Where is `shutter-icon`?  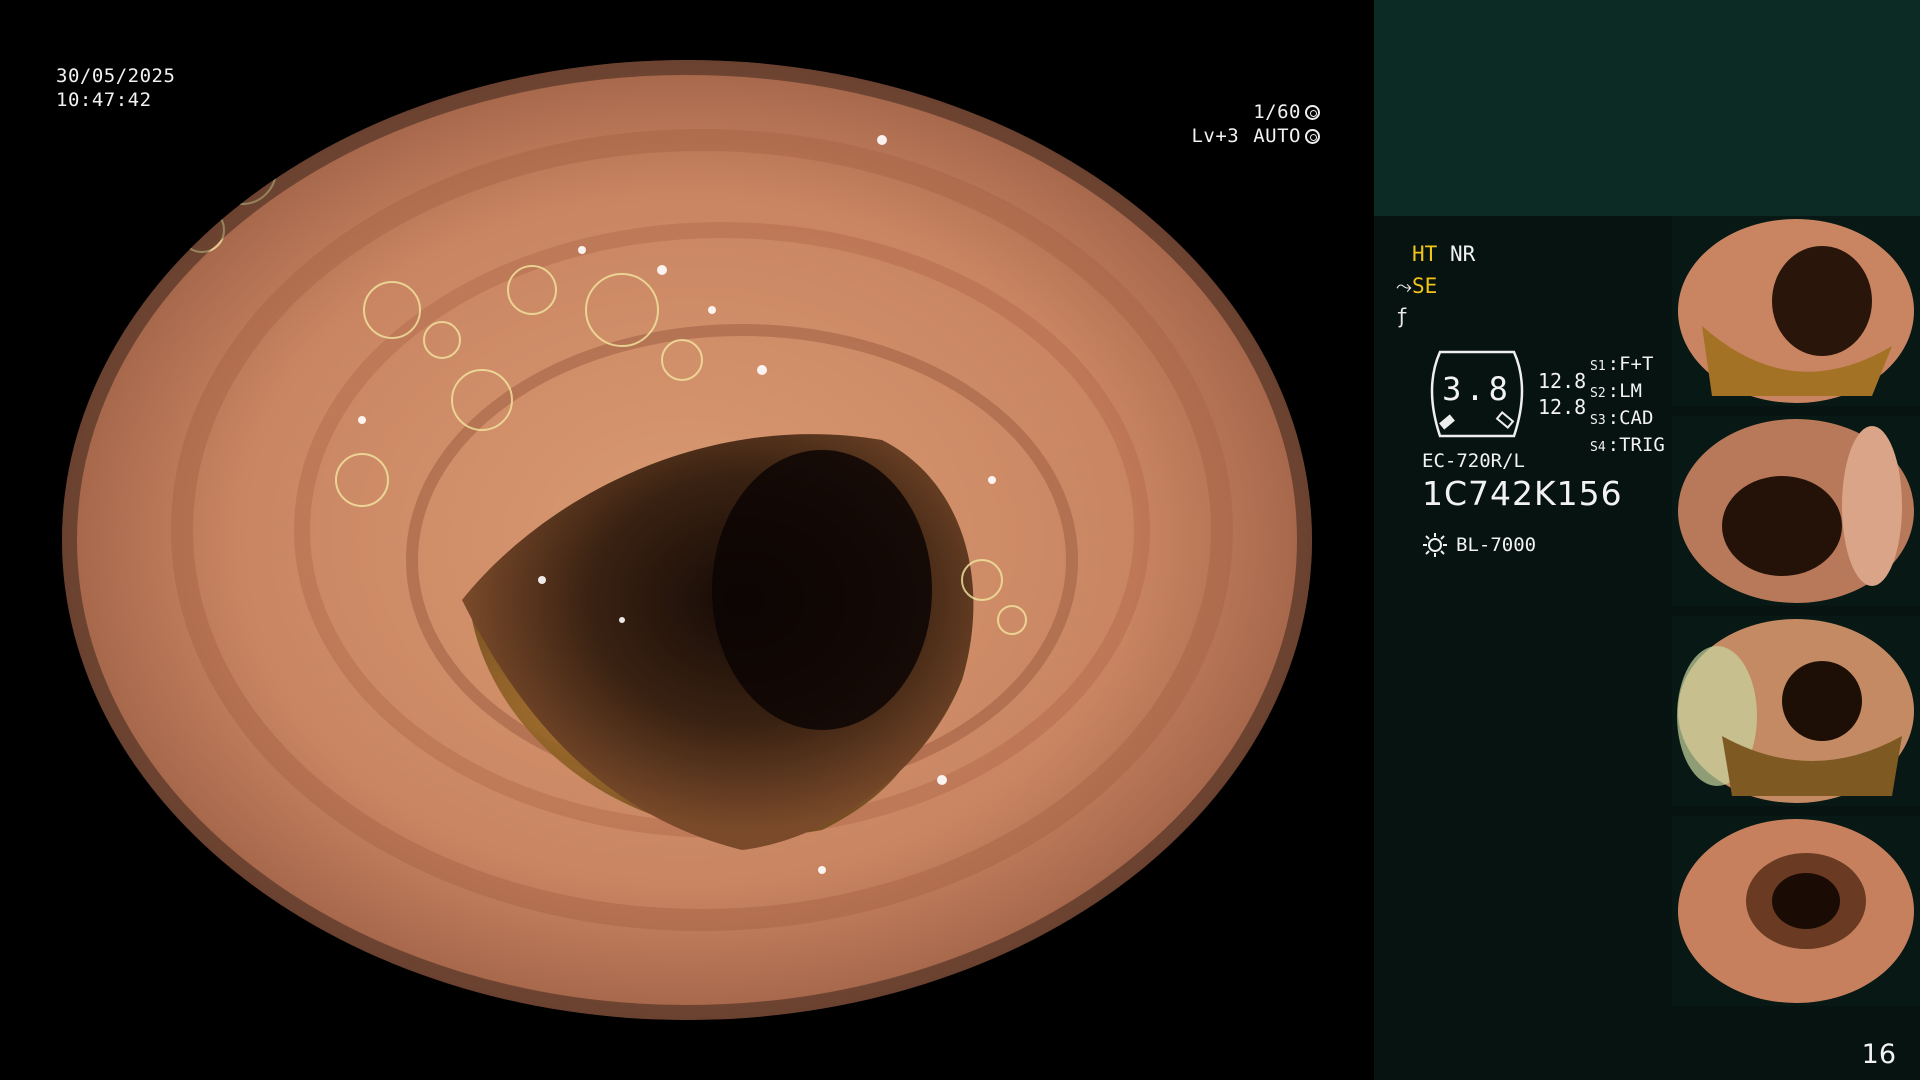
shutter-icon is located at coordinates (1312, 112).